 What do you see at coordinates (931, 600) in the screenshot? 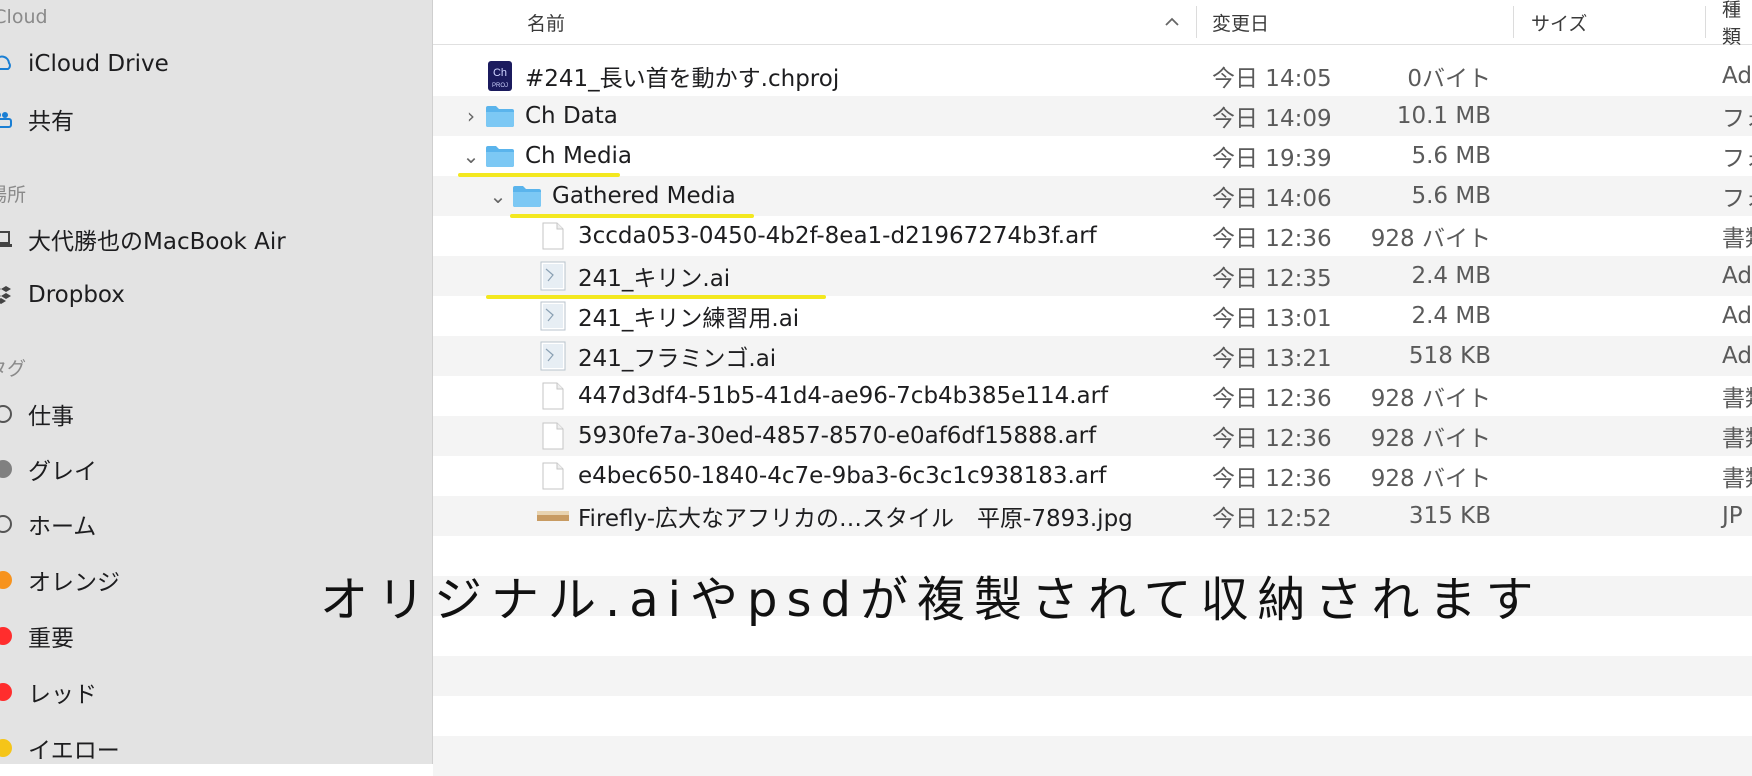
I see `overlay-caption: オリジナル.aiやpsdが複製されて収納されます` at bounding box center [931, 600].